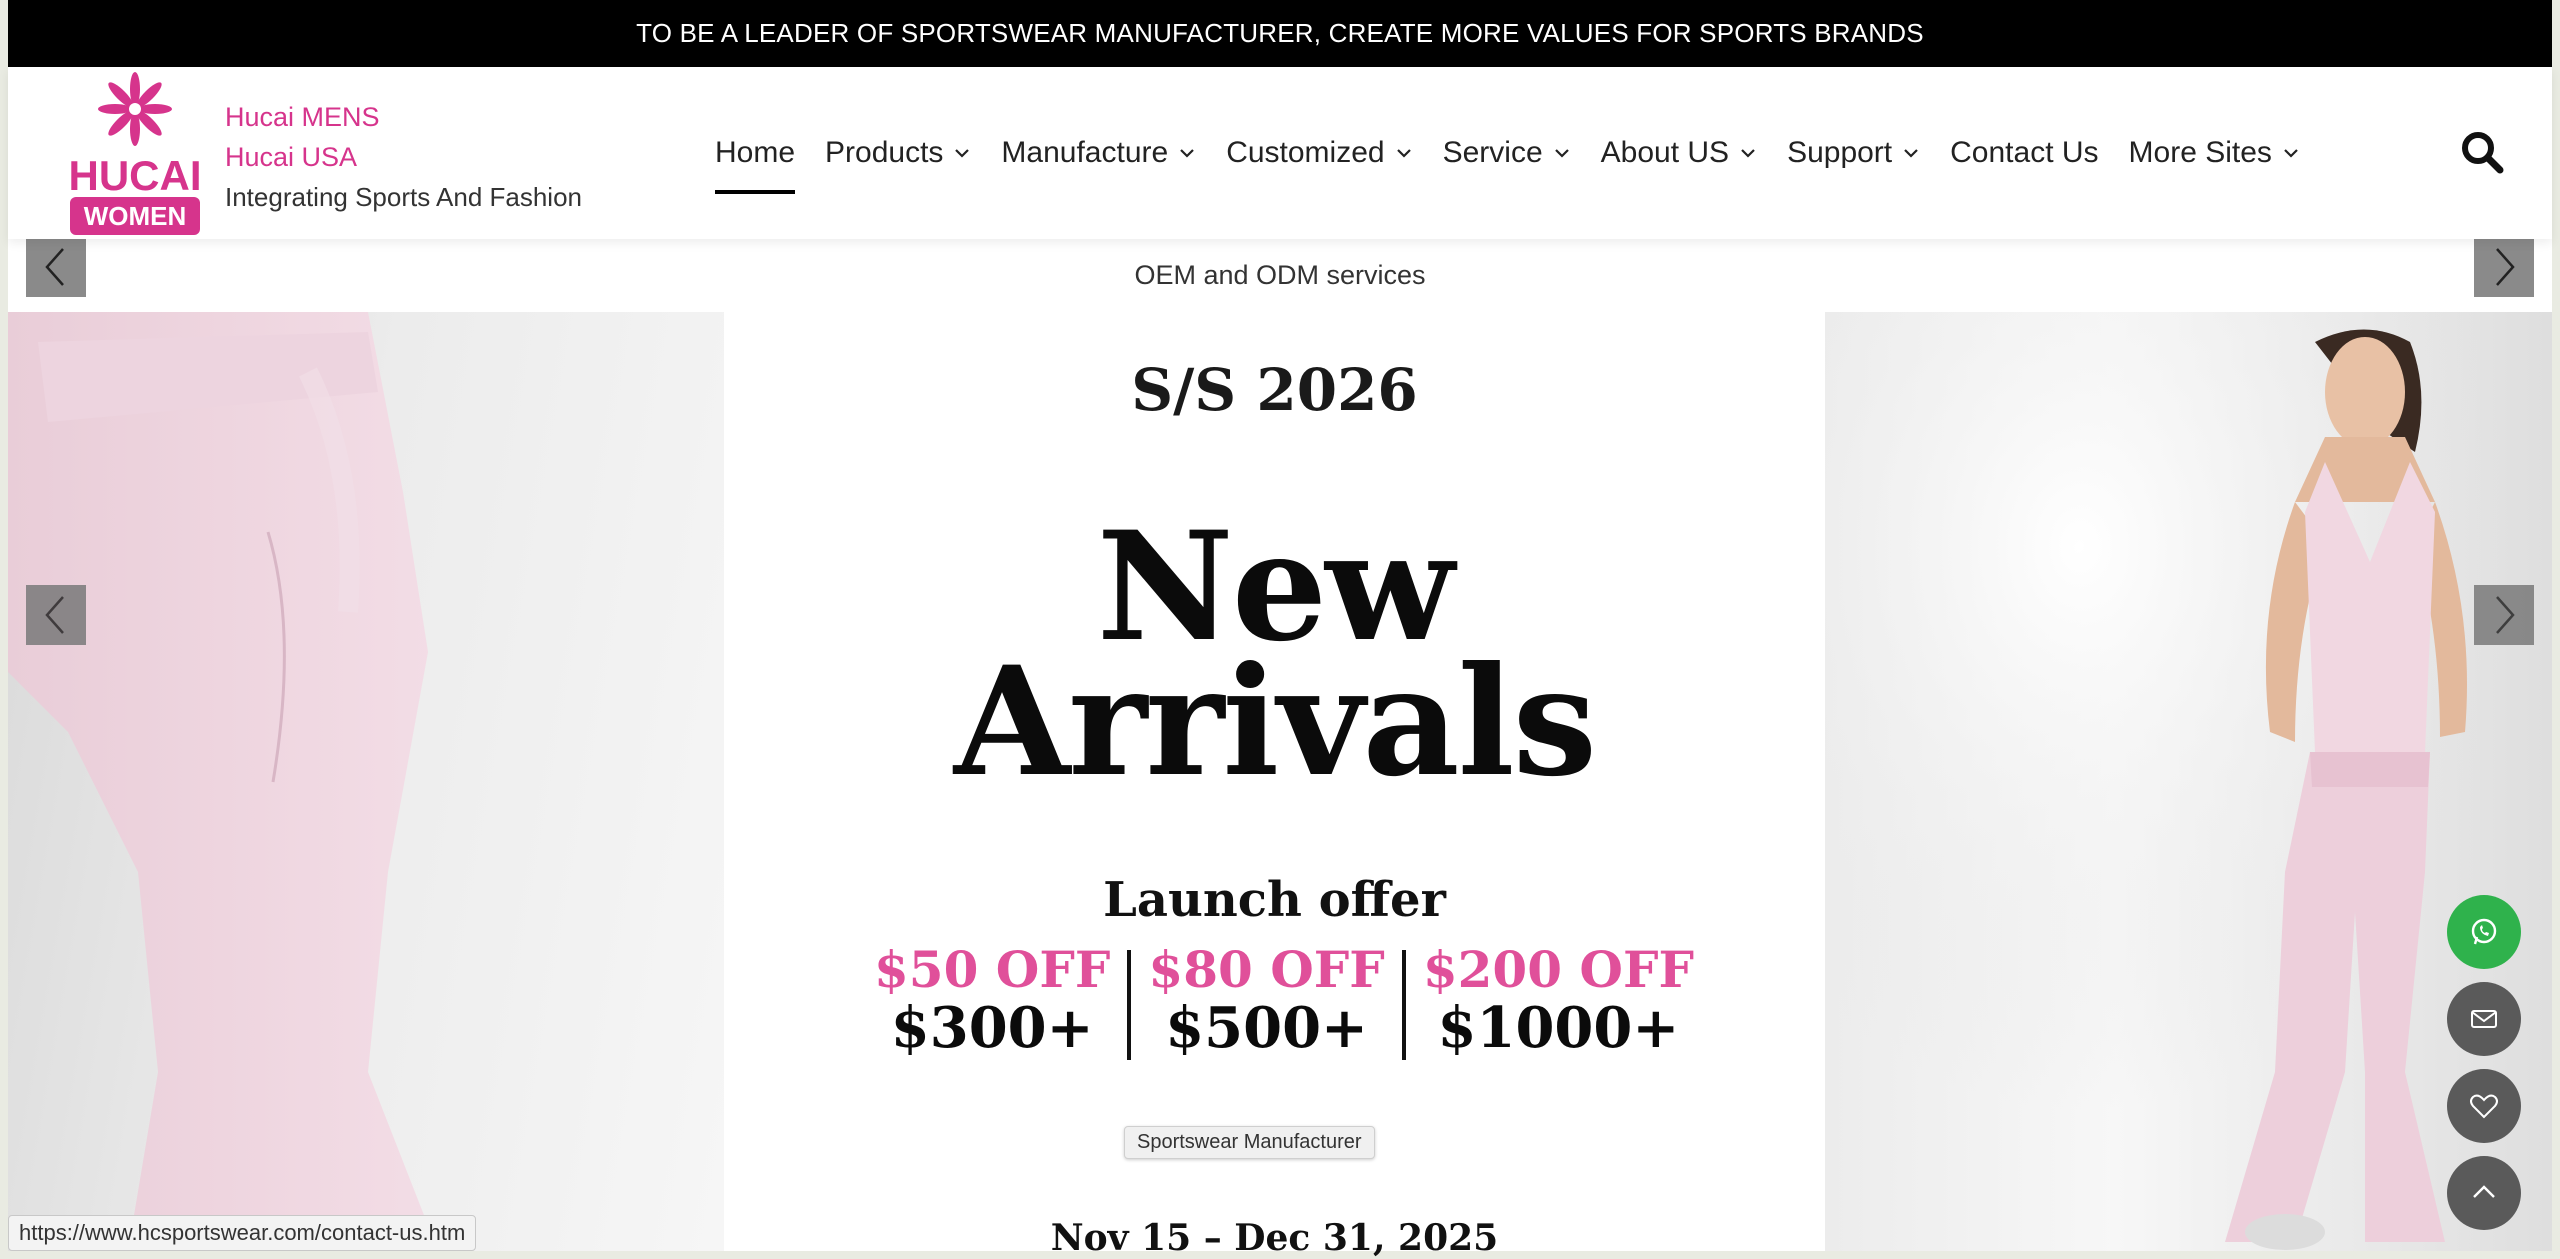  I want to click on slider-next-button, so click(2504, 267).